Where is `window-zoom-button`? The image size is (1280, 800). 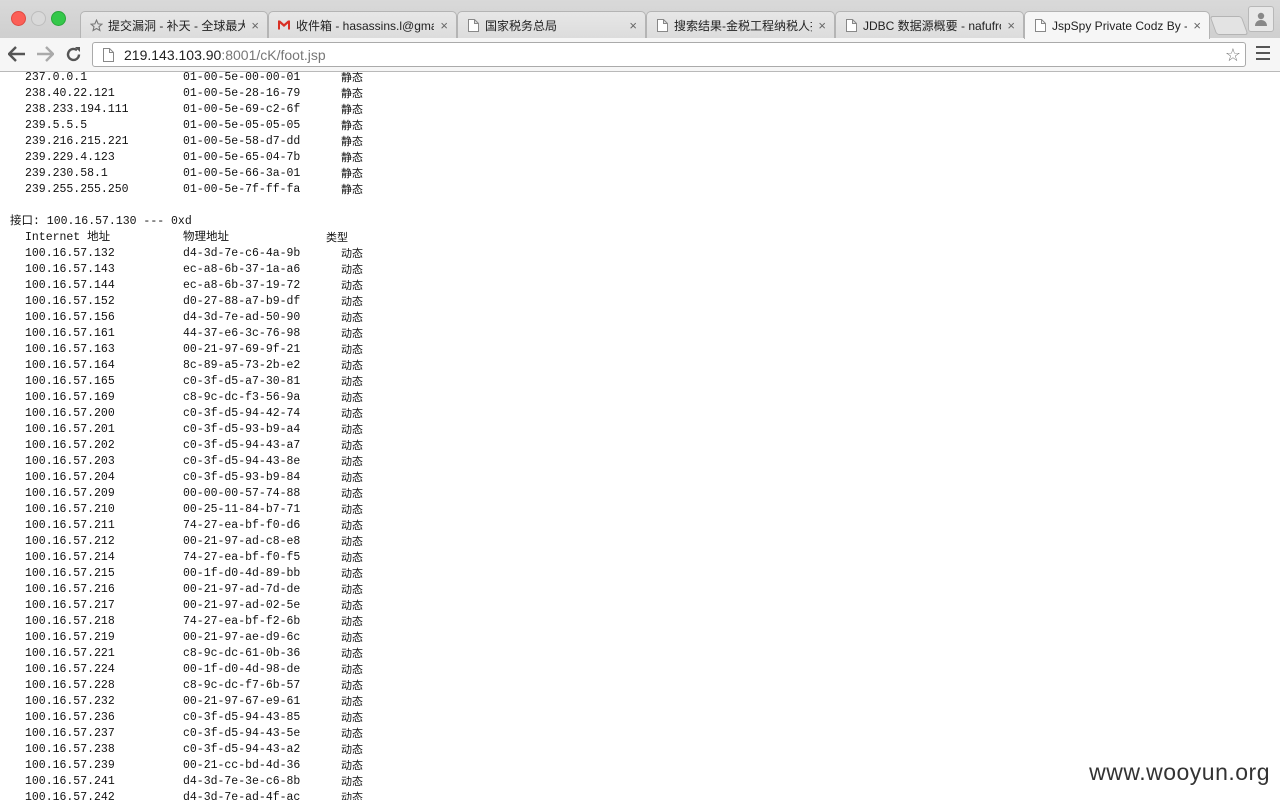 window-zoom-button is located at coordinates (58, 18).